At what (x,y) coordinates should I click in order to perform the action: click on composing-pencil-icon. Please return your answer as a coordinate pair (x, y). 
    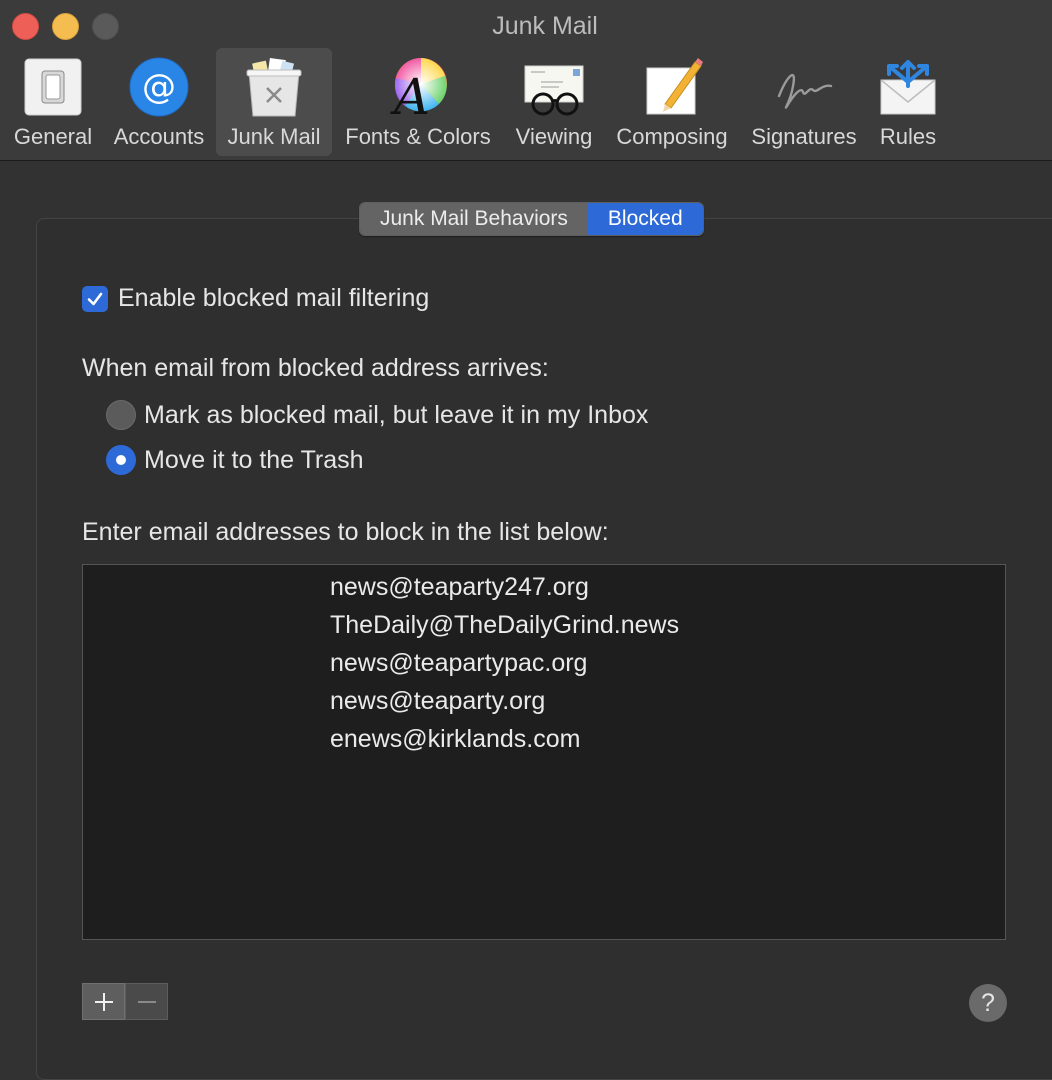
    Looking at the image, I should click on (674, 86).